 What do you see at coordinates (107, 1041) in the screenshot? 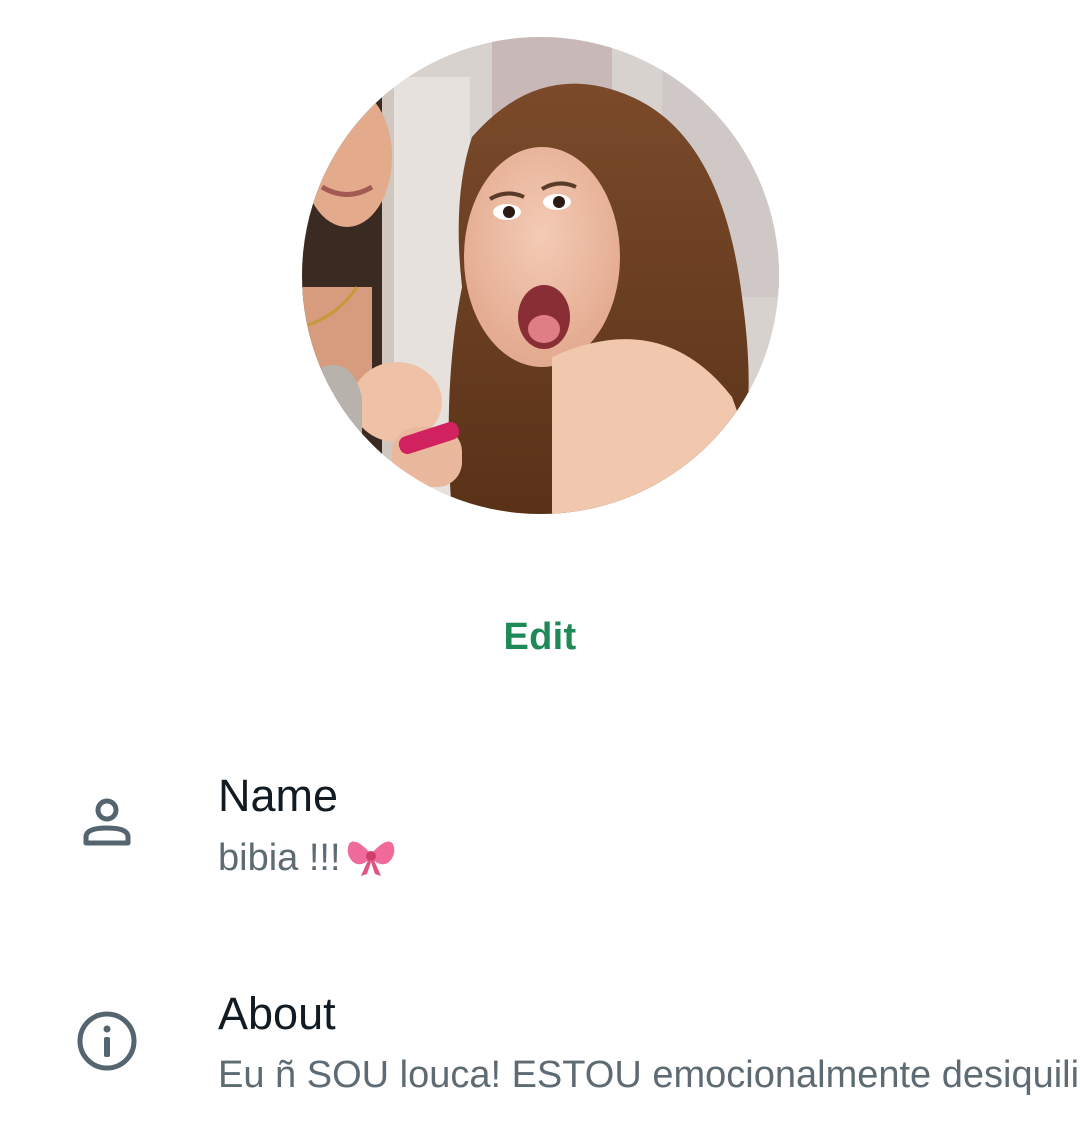
I see `info-icon` at bounding box center [107, 1041].